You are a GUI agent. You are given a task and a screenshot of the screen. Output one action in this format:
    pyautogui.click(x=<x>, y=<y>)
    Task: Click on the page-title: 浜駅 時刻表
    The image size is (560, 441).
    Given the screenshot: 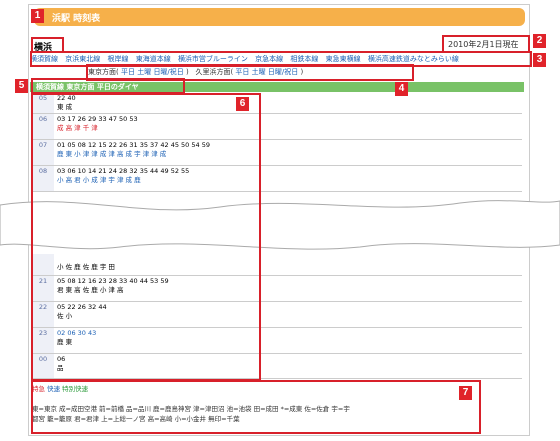 What is the action you would take?
    pyautogui.click(x=76, y=19)
    